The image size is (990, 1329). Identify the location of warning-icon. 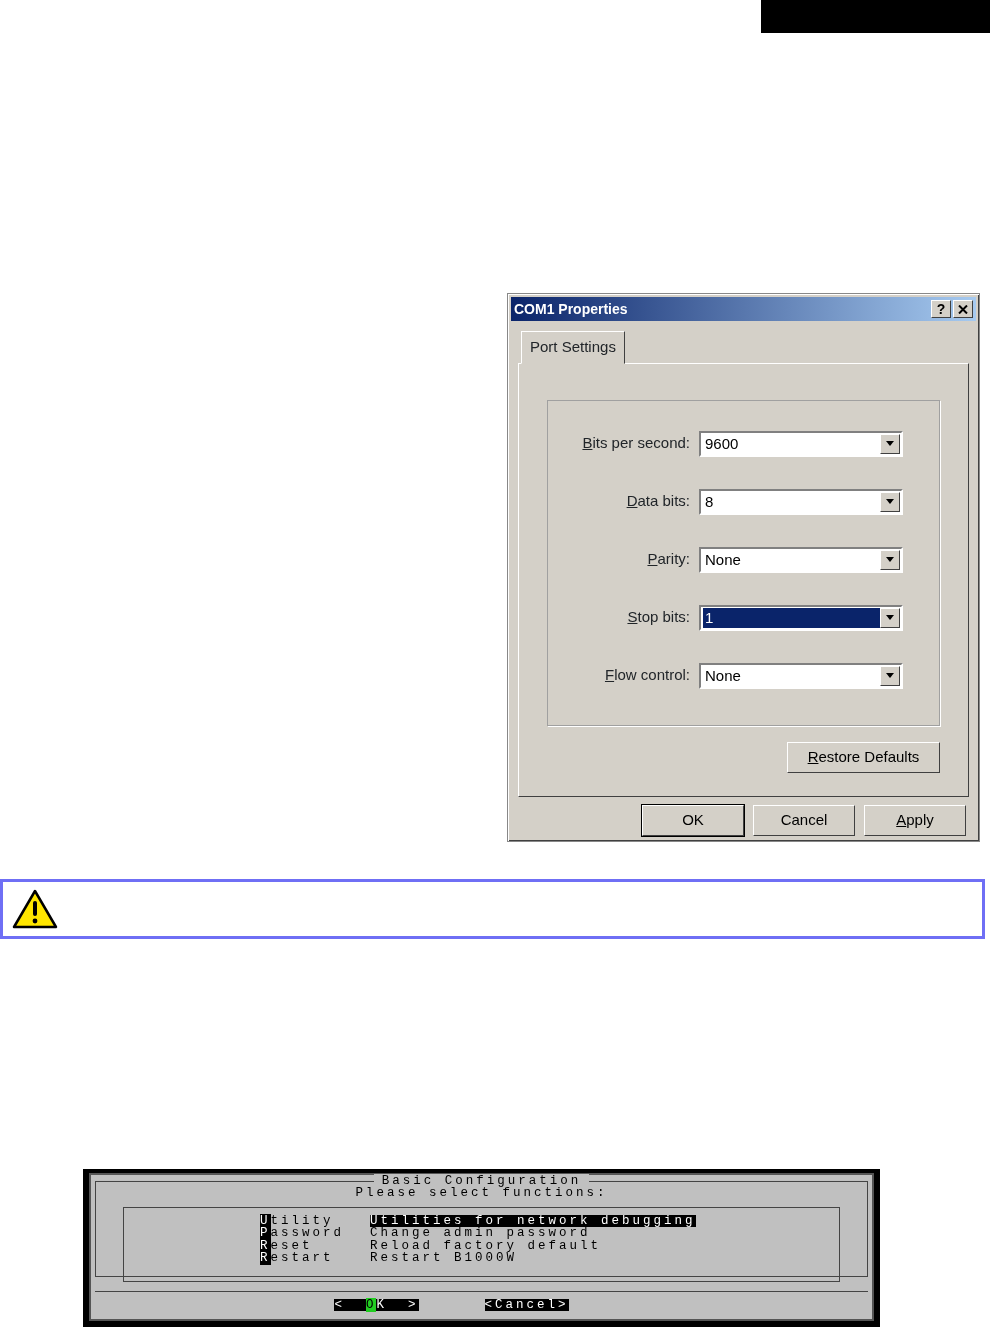
(35, 909).